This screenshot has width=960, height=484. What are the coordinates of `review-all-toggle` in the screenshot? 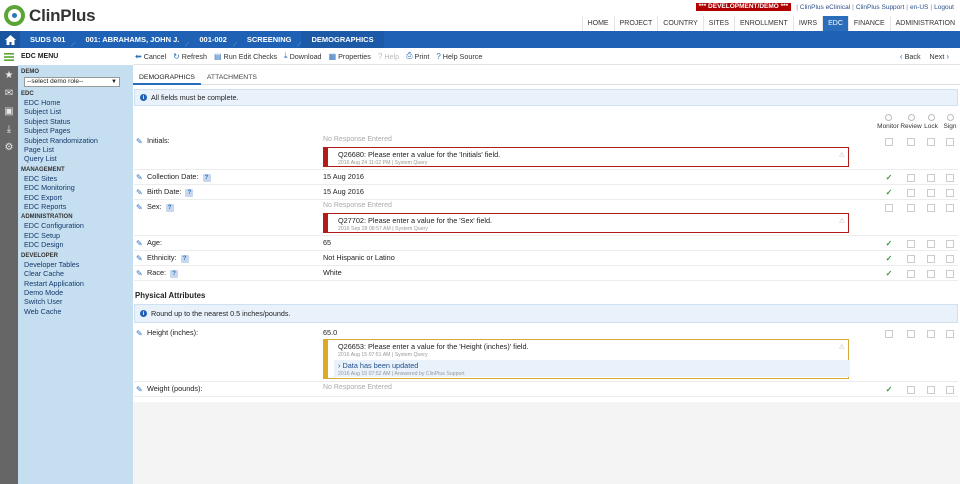 It's located at (911, 117).